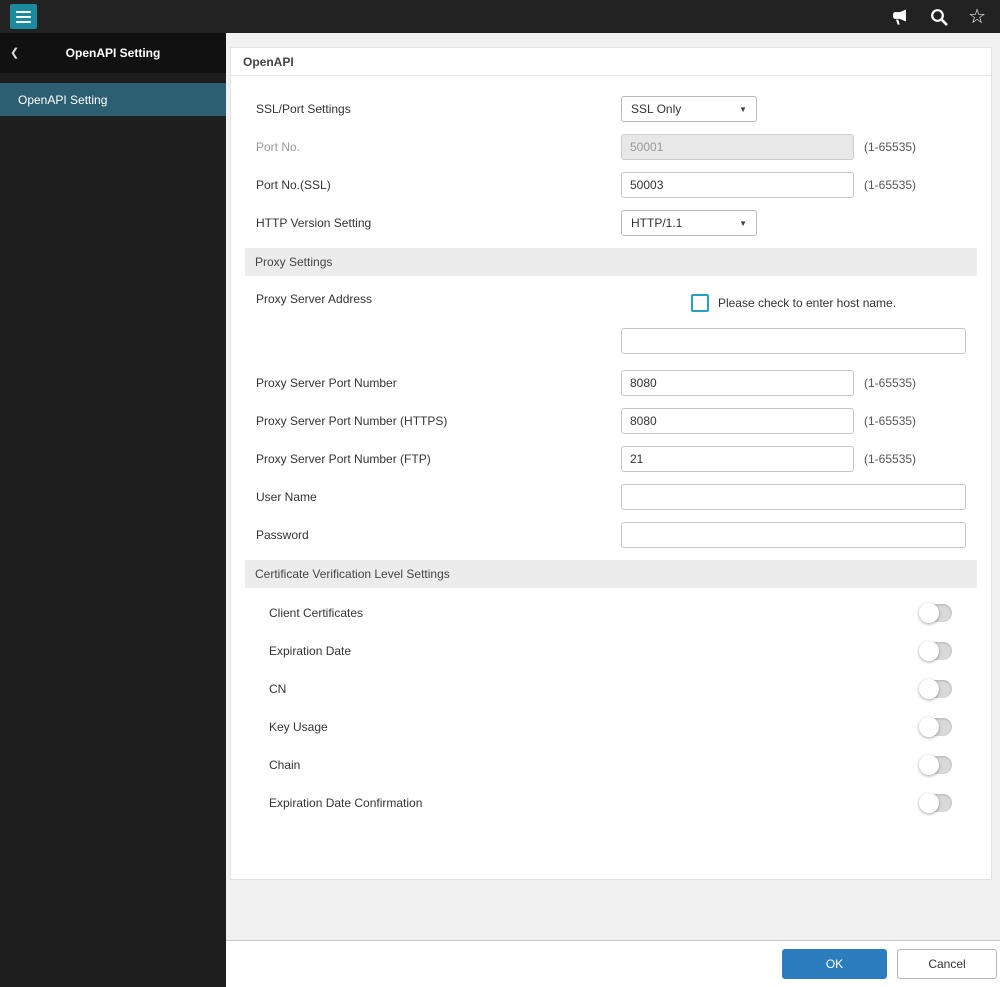 The width and height of the screenshot is (1000, 987). What do you see at coordinates (611, 497) in the screenshot?
I see `user-name-row: User Name` at bounding box center [611, 497].